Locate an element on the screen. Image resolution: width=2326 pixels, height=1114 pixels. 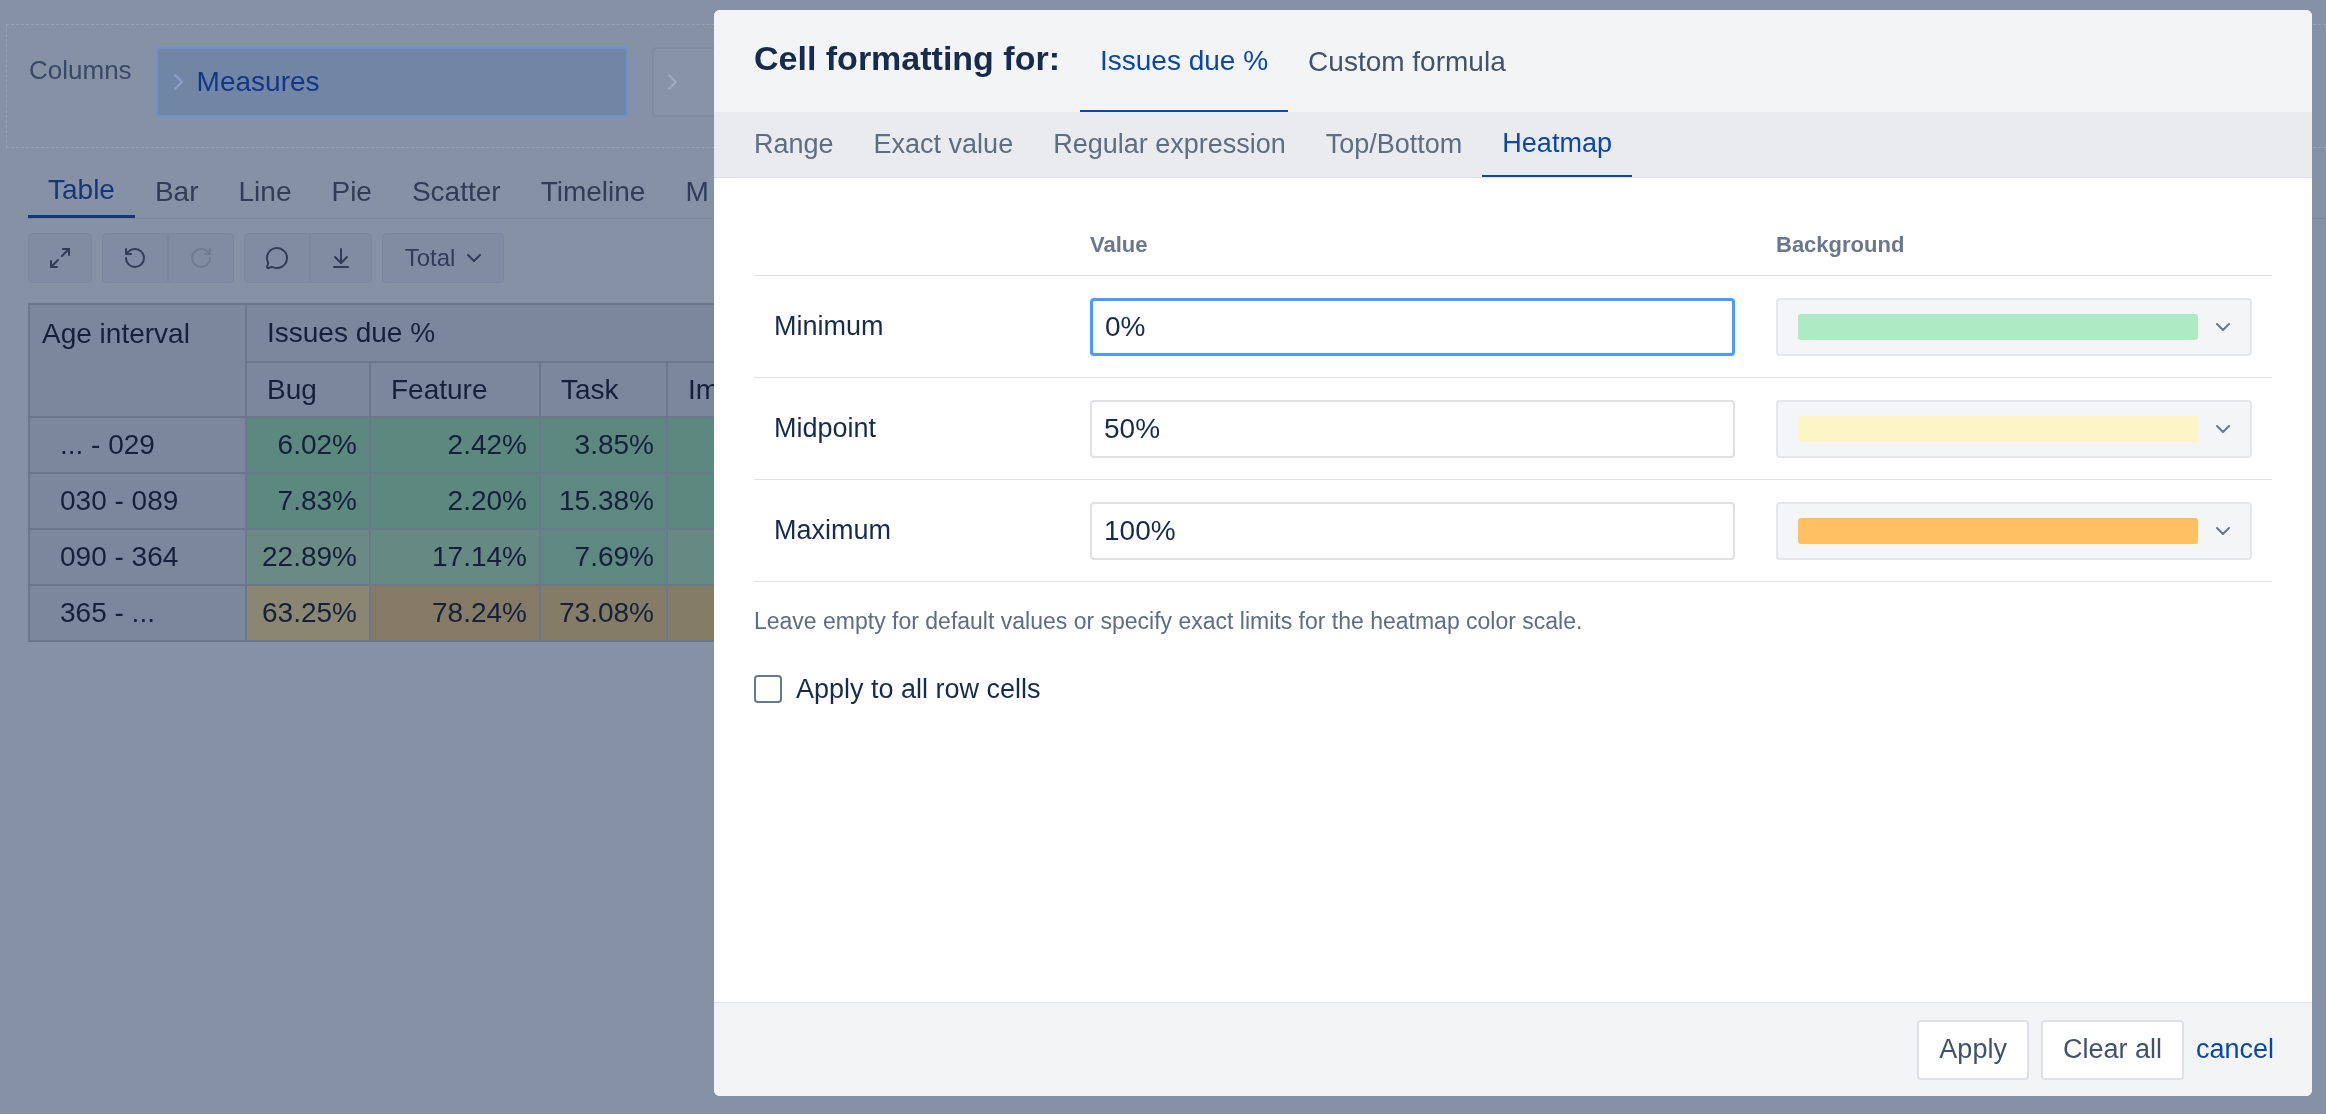
fullscreen-button is located at coordinates (60, 258).